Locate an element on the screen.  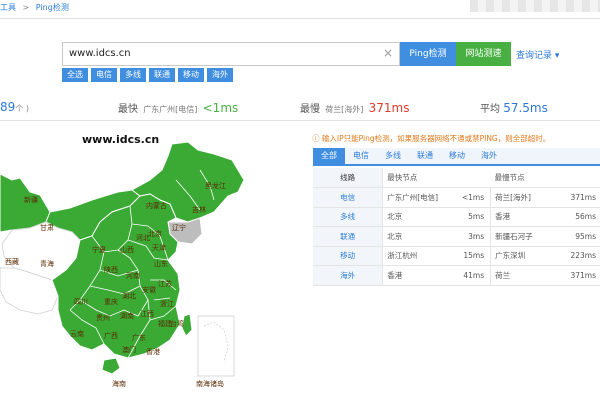
slowest-label: 最慢 is located at coordinates (310, 109).